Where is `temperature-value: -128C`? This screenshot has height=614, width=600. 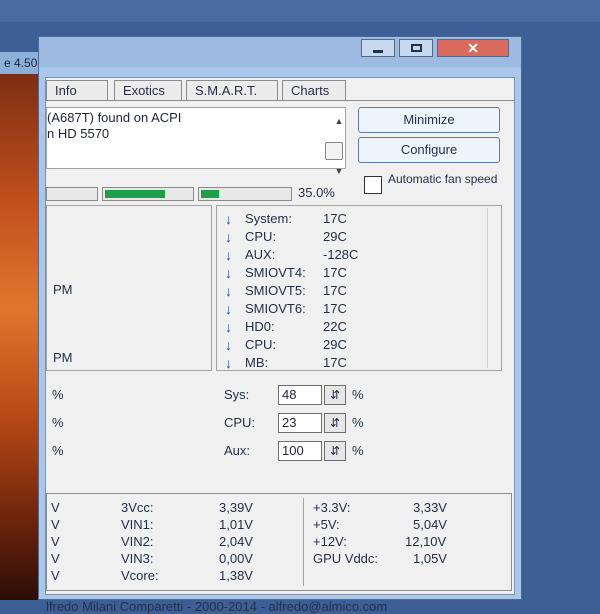 temperature-value: -128C is located at coordinates (341, 254).